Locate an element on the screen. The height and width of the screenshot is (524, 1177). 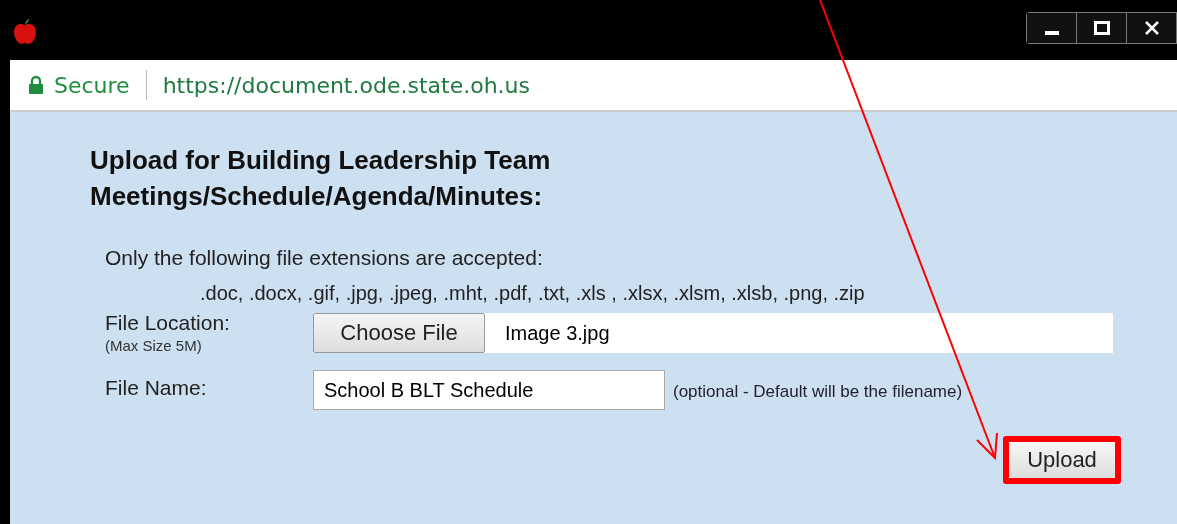
maximize-icon is located at coordinates (1101, 28).